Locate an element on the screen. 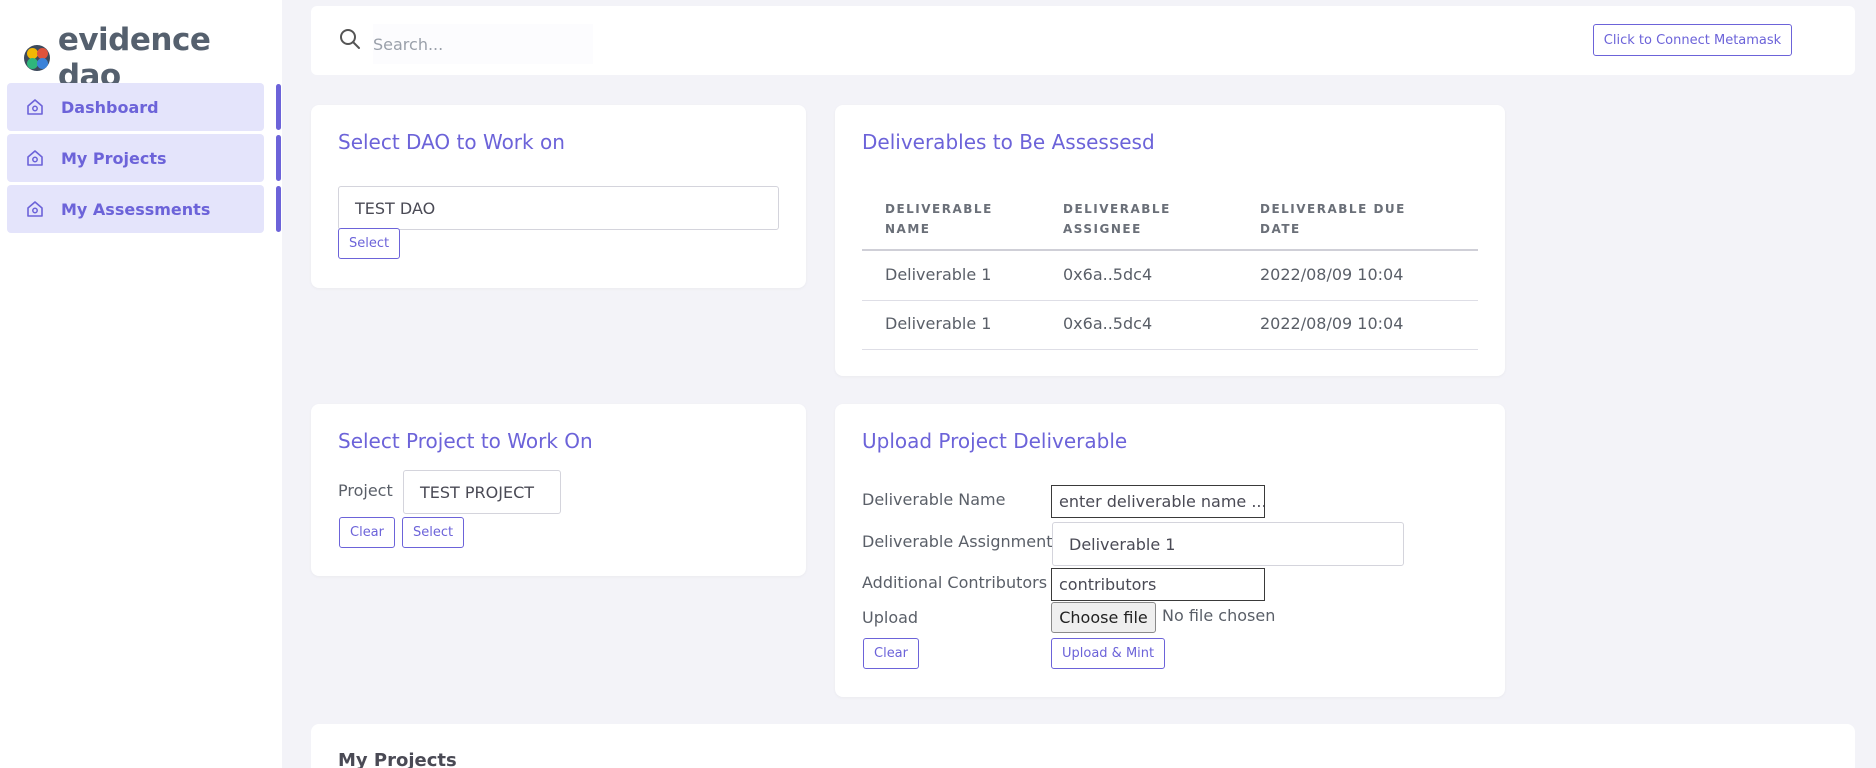  clear-project-button: Clear is located at coordinates (367, 532).